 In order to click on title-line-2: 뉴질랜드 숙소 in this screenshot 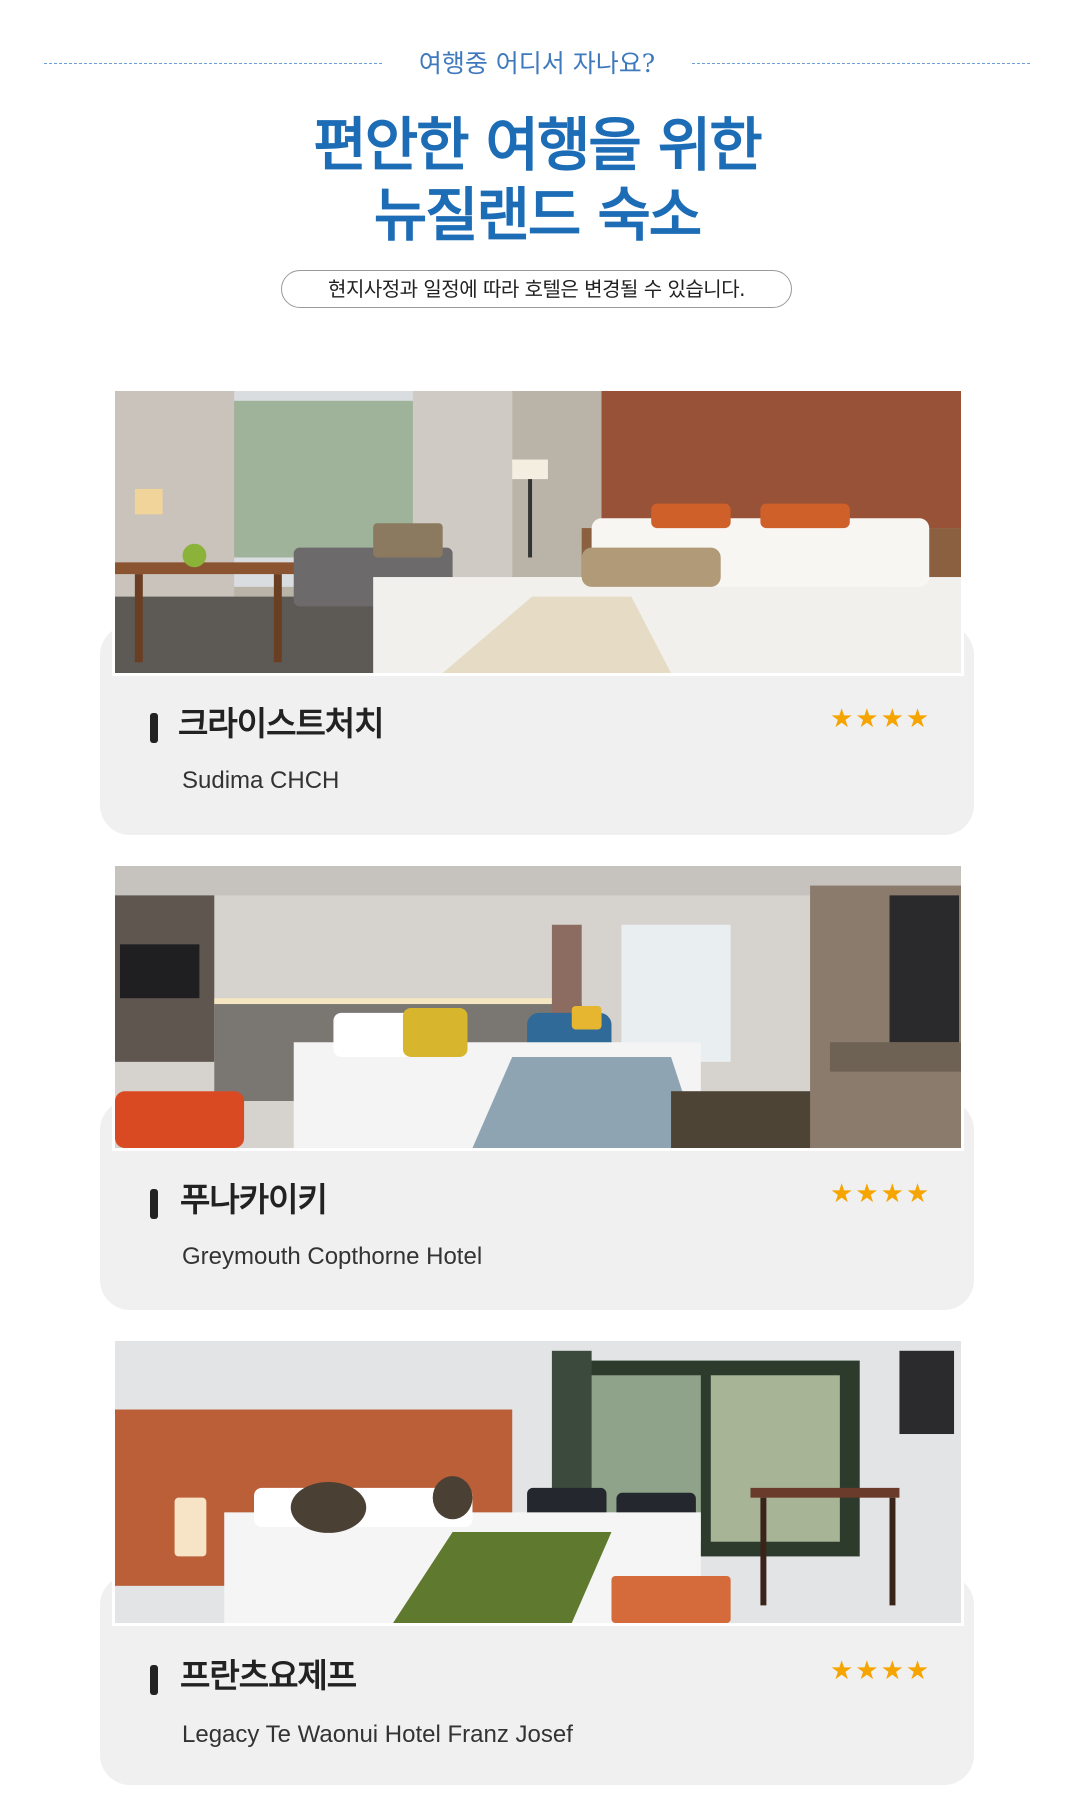, I will do `click(537, 215)`.